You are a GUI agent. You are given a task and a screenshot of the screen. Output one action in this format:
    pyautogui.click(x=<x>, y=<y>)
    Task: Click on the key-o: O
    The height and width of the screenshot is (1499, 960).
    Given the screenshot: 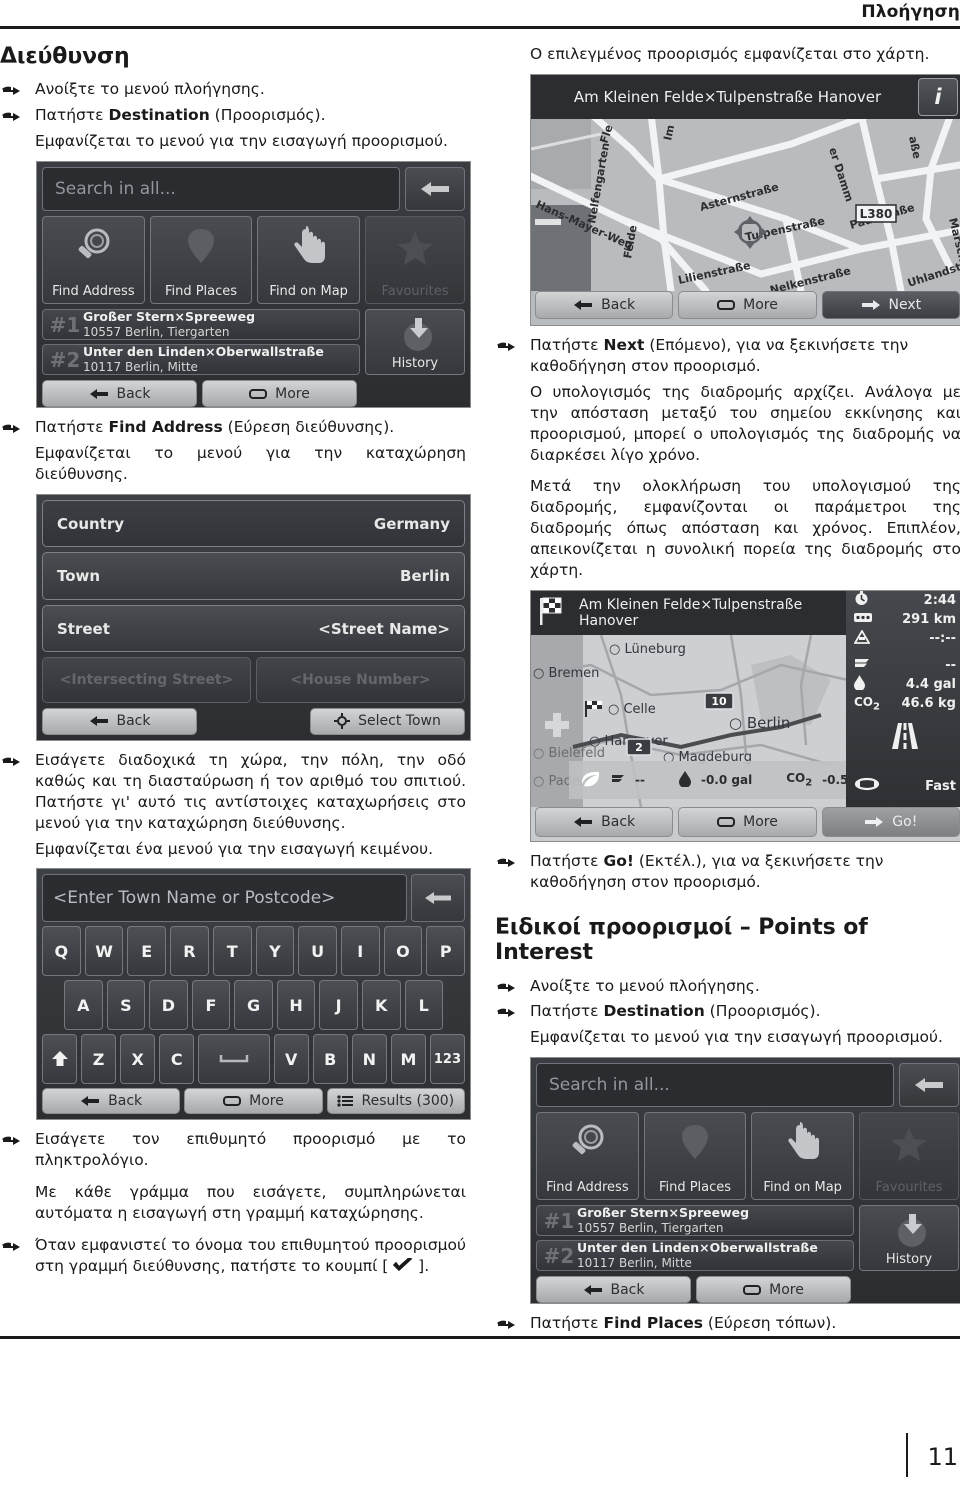 What is the action you would take?
    pyautogui.click(x=403, y=951)
    